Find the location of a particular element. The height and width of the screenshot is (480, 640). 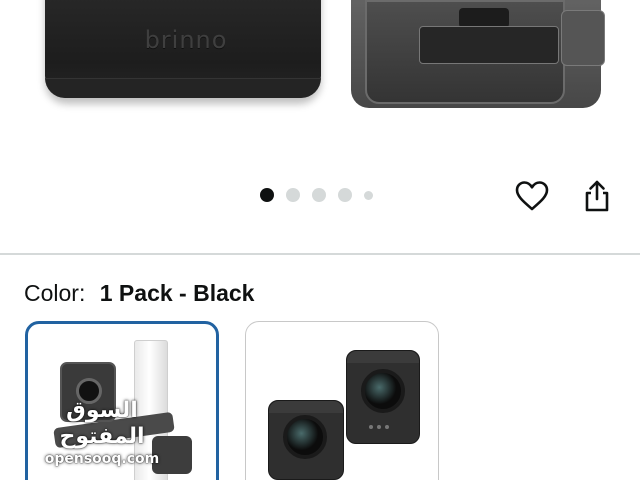

variation-swatch is located at coordinates (342, 400).